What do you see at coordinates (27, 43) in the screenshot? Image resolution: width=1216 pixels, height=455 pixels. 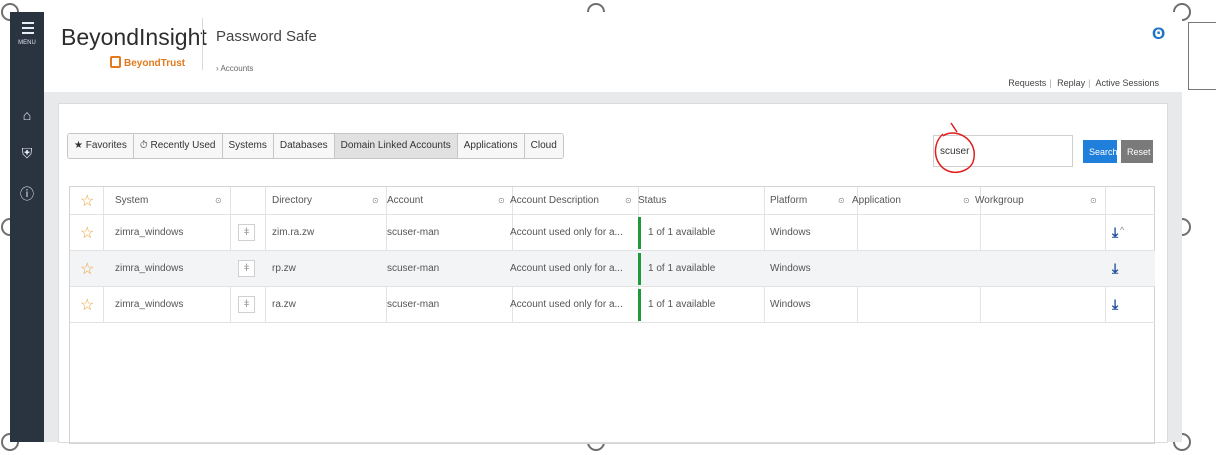 I see `menu-label: MENU` at bounding box center [27, 43].